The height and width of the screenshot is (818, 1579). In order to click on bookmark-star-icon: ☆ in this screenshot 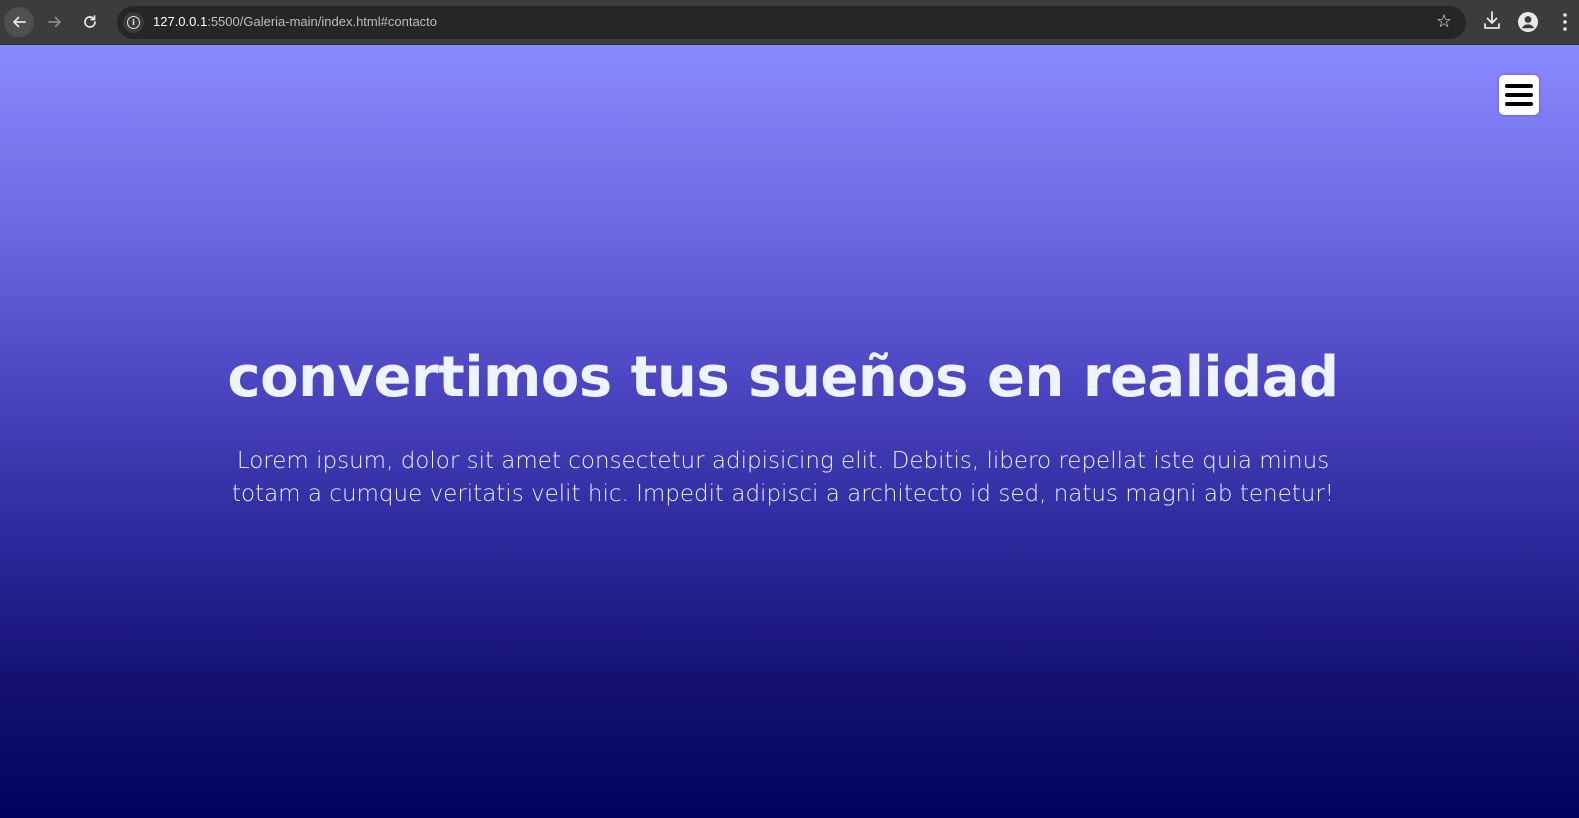, I will do `click(1444, 21)`.